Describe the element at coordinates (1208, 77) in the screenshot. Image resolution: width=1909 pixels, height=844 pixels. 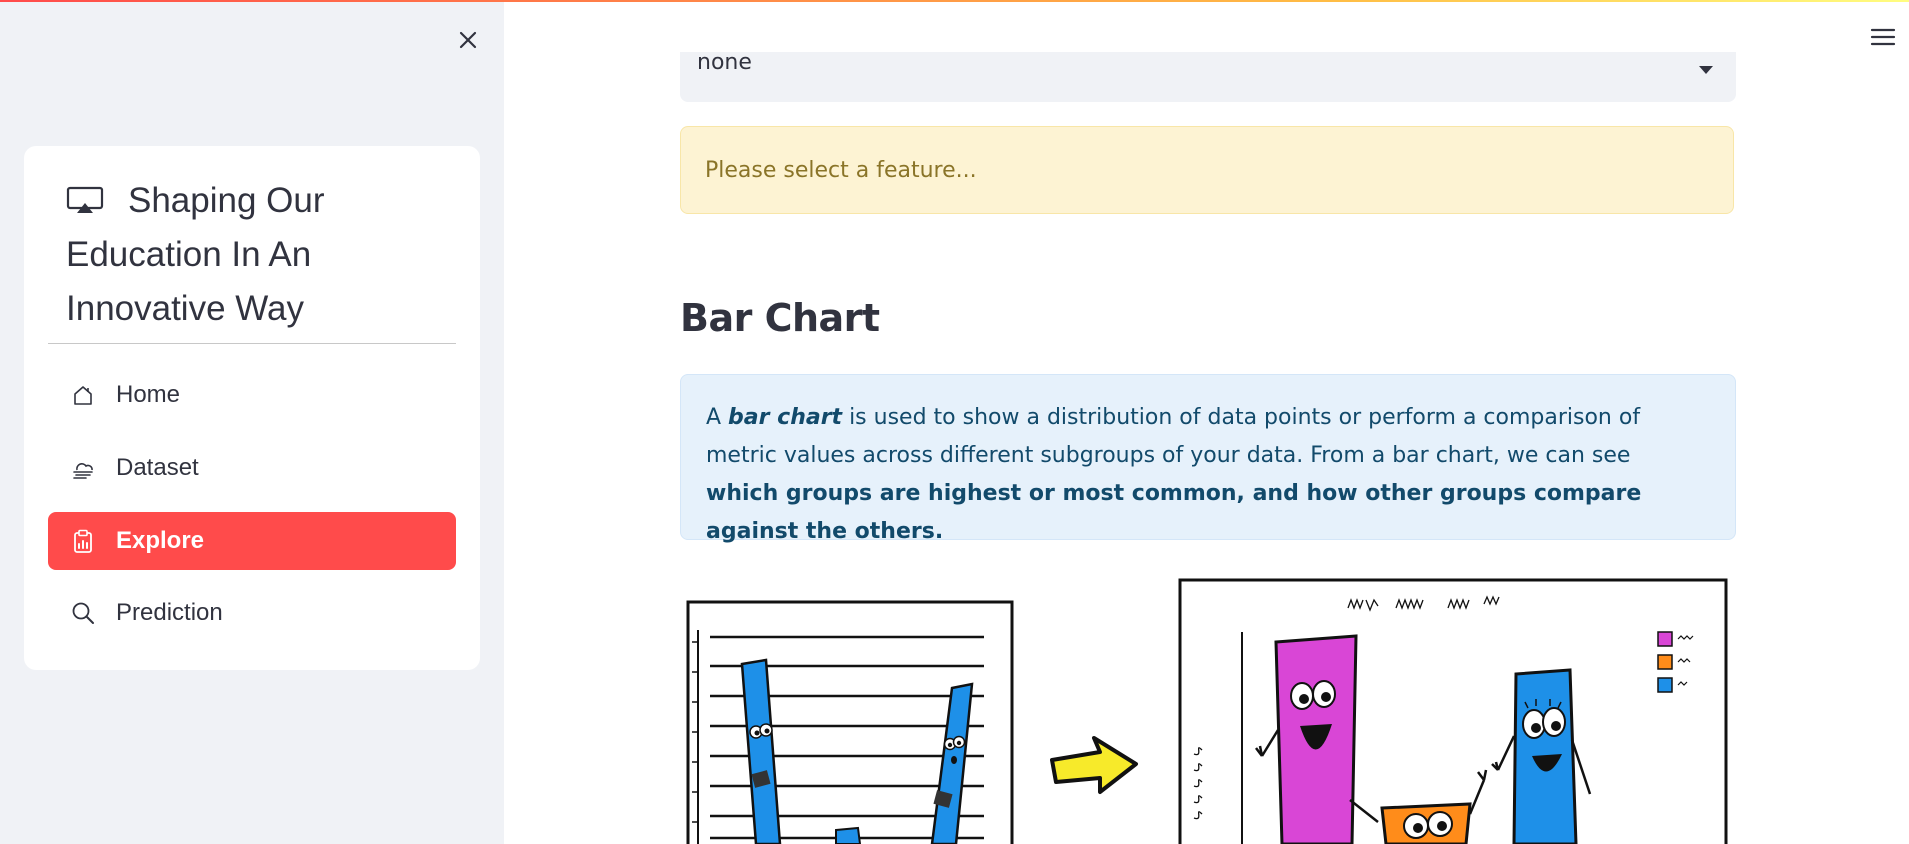
I see `feature-select: none` at that location.